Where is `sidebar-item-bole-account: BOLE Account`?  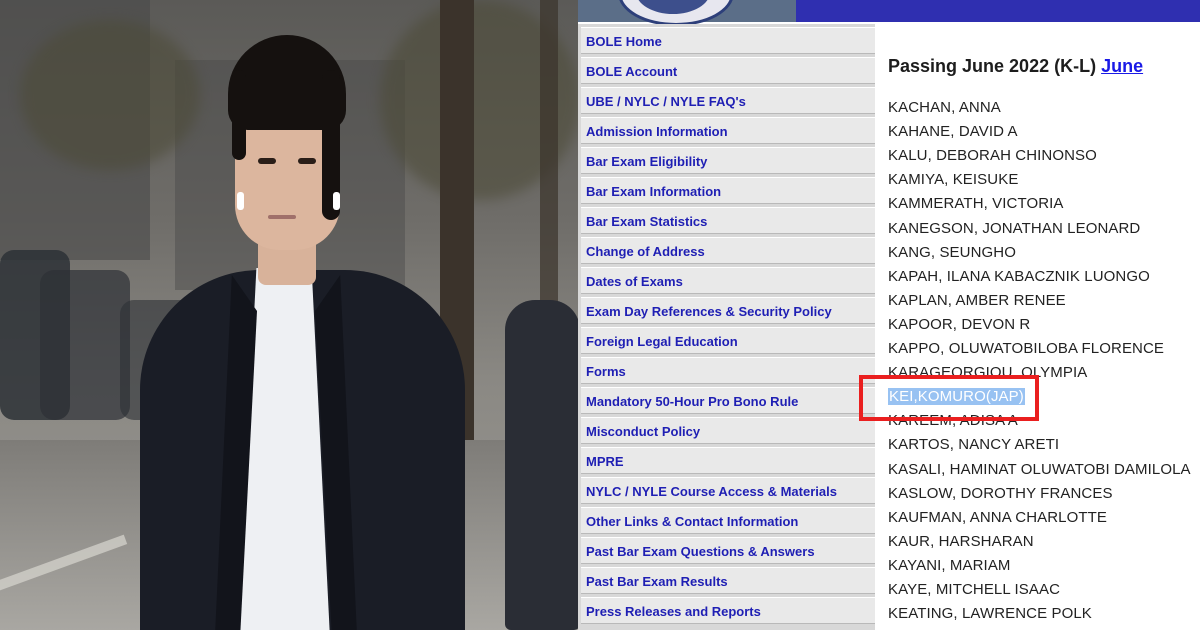 sidebar-item-bole-account: BOLE Account is located at coordinates (728, 70).